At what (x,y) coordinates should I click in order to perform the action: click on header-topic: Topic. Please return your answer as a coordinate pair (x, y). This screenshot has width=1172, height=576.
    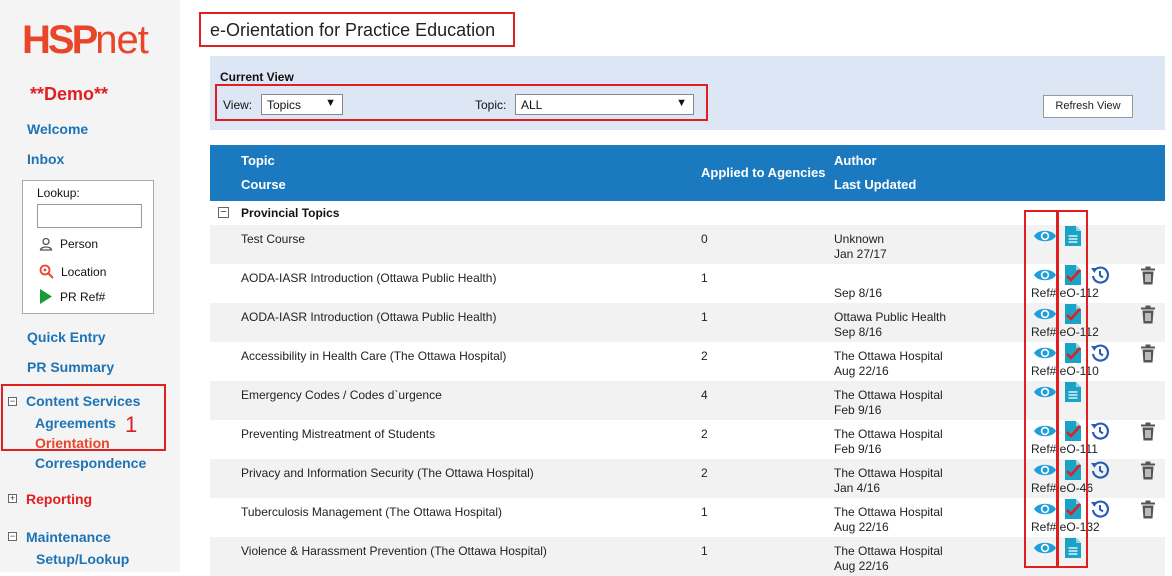
    Looking at the image, I should click on (258, 160).